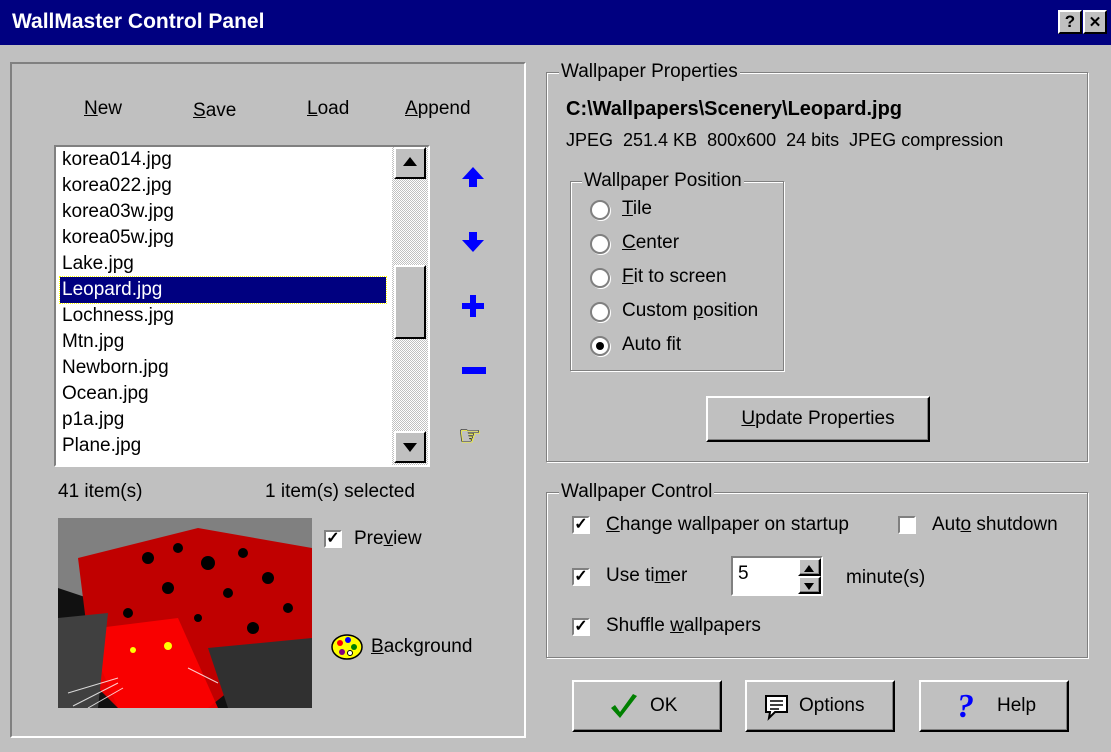  Describe the element at coordinates (438, 109) in the screenshot. I see `append-menu: Append` at that location.